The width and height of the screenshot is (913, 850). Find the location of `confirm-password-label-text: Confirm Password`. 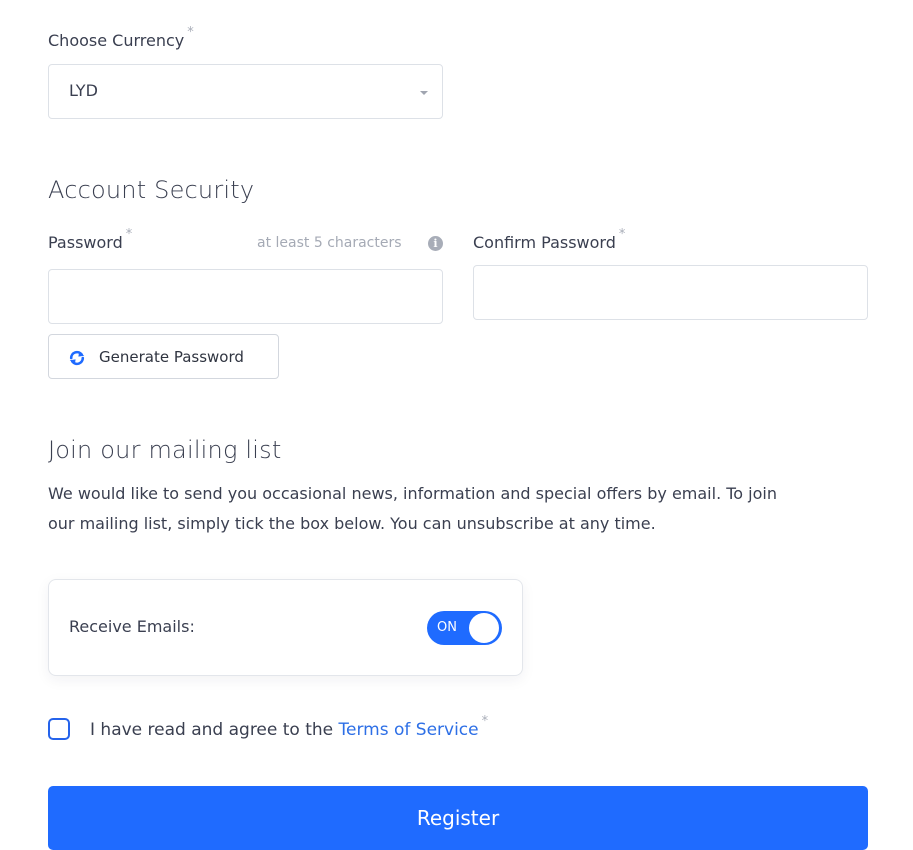

confirm-password-label-text: Confirm Password is located at coordinates (544, 242).